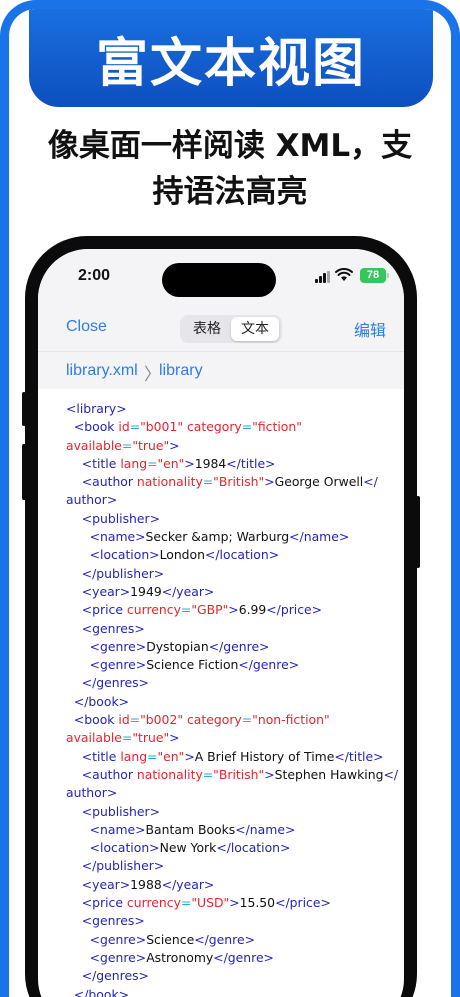 This screenshot has width=460, height=997. What do you see at coordinates (239, 774) in the screenshot?
I see `xml-attribute-value: "British"` at bounding box center [239, 774].